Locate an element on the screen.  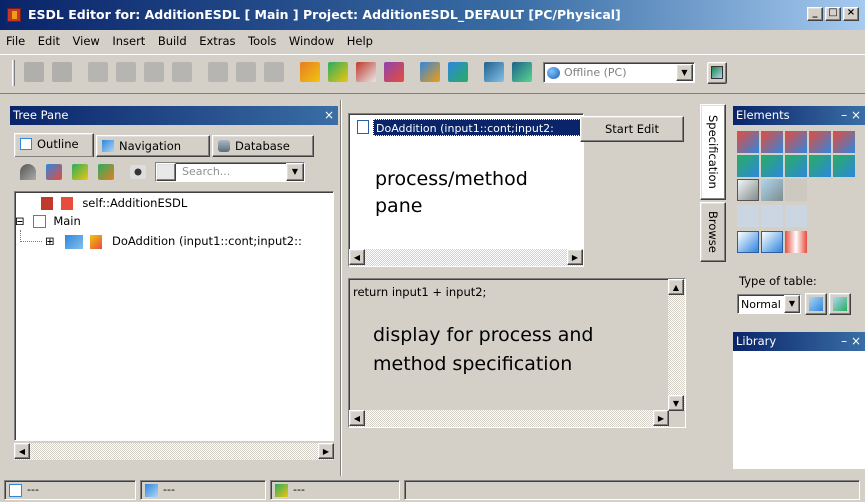
menu-insert: Insert is located at coordinates (128, 41).